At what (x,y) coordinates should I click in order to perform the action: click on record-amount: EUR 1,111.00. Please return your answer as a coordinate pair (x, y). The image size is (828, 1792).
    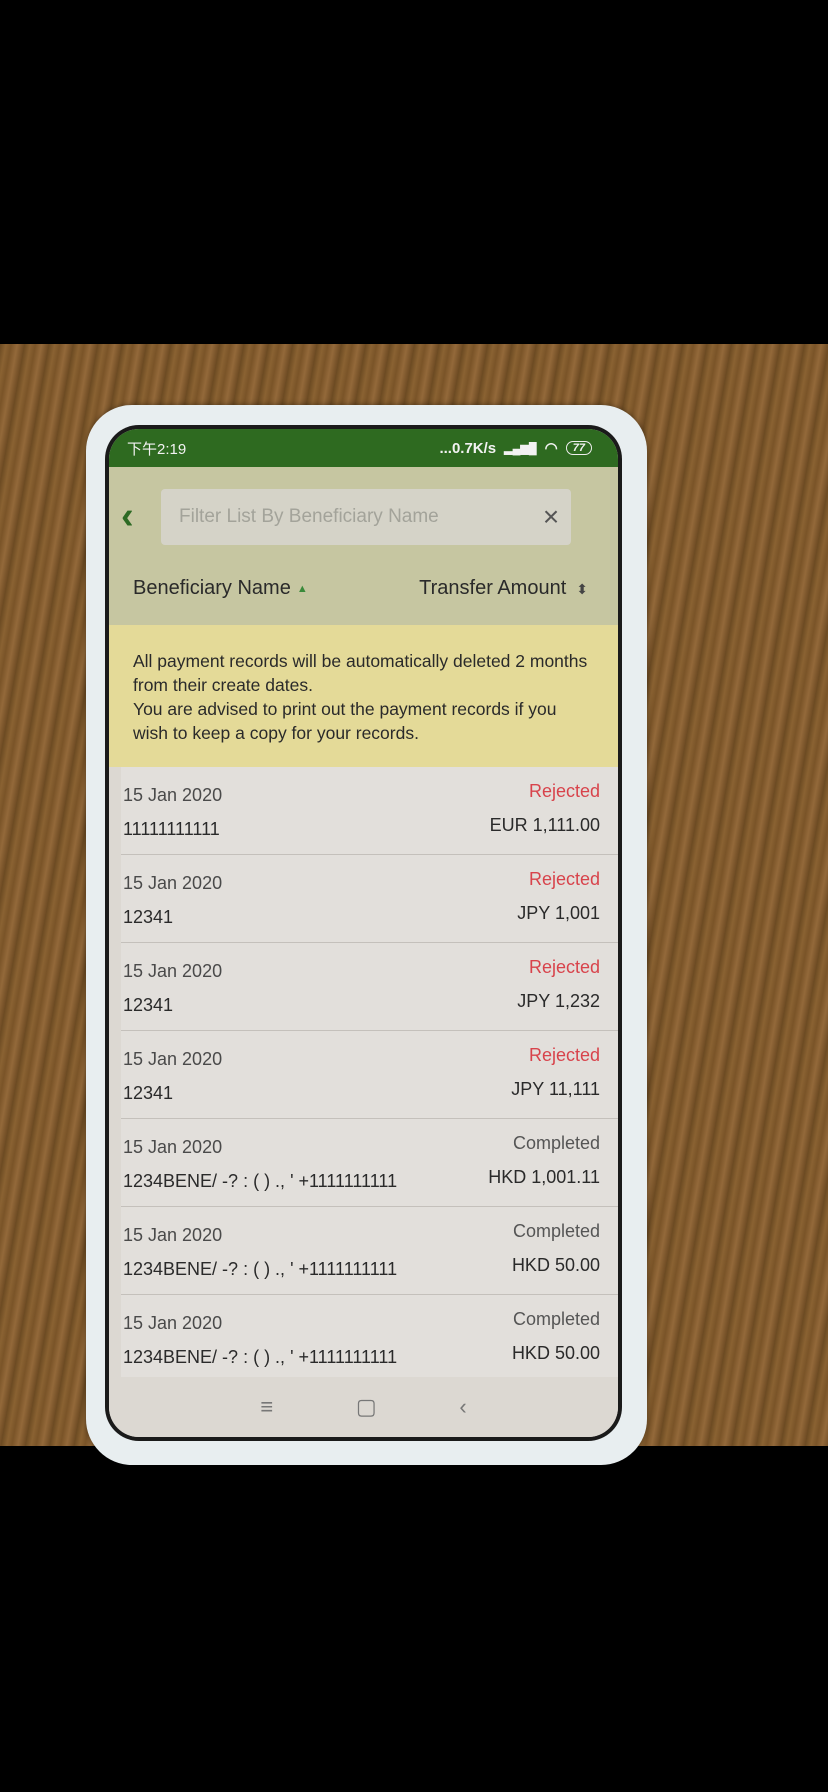
    Looking at the image, I should click on (544, 825).